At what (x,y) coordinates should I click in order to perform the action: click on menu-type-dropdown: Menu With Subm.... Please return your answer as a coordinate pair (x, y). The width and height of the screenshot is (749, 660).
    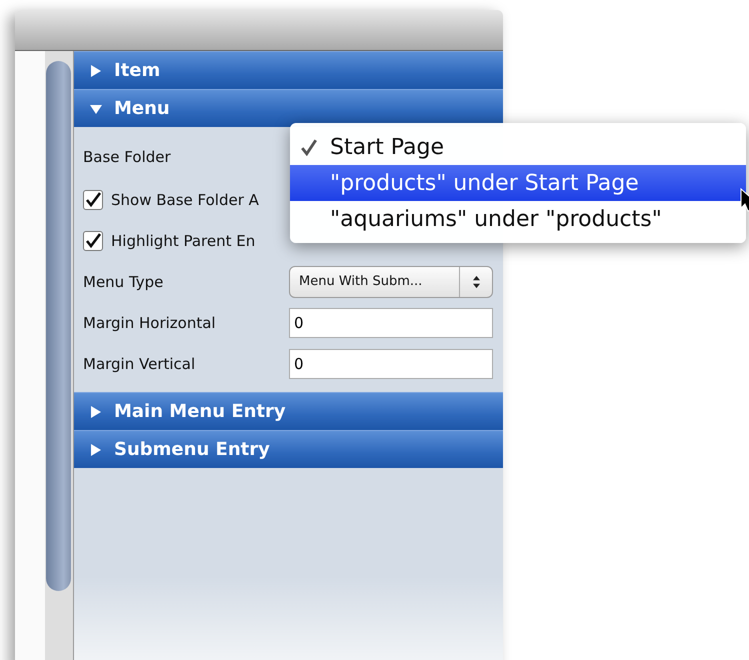
    Looking at the image, I should click on (391, 282).